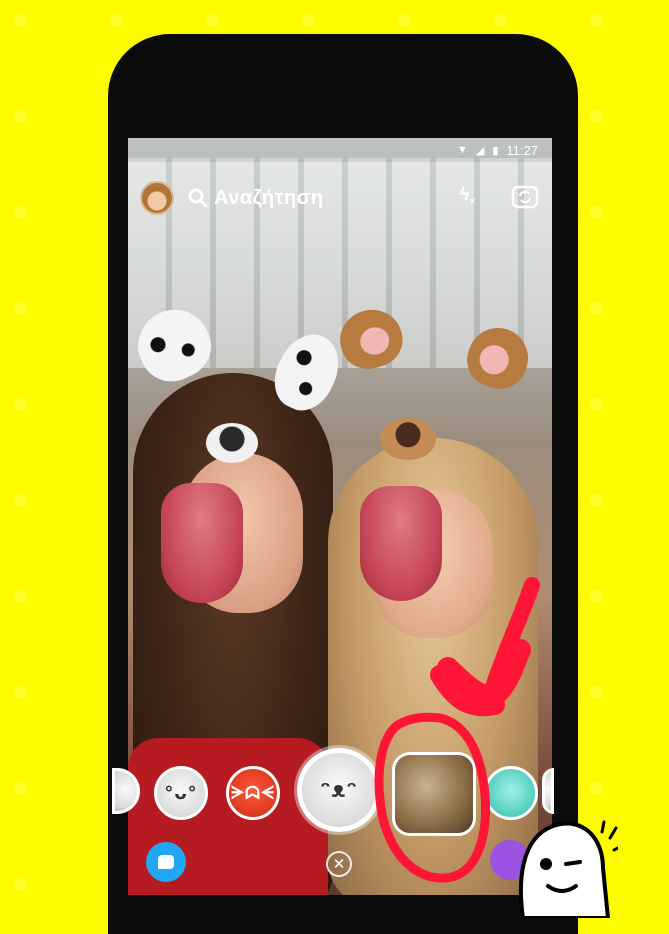  Describe the element at coordinates (522, 150) in the screenshot. I see `status-time: 11:27` at that location.